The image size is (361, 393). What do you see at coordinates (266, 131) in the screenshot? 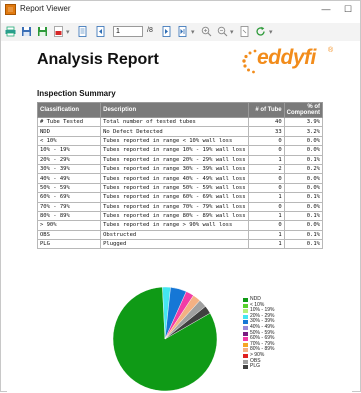
I see `cell-tube-count: 33` at bounding box center [266, 131].